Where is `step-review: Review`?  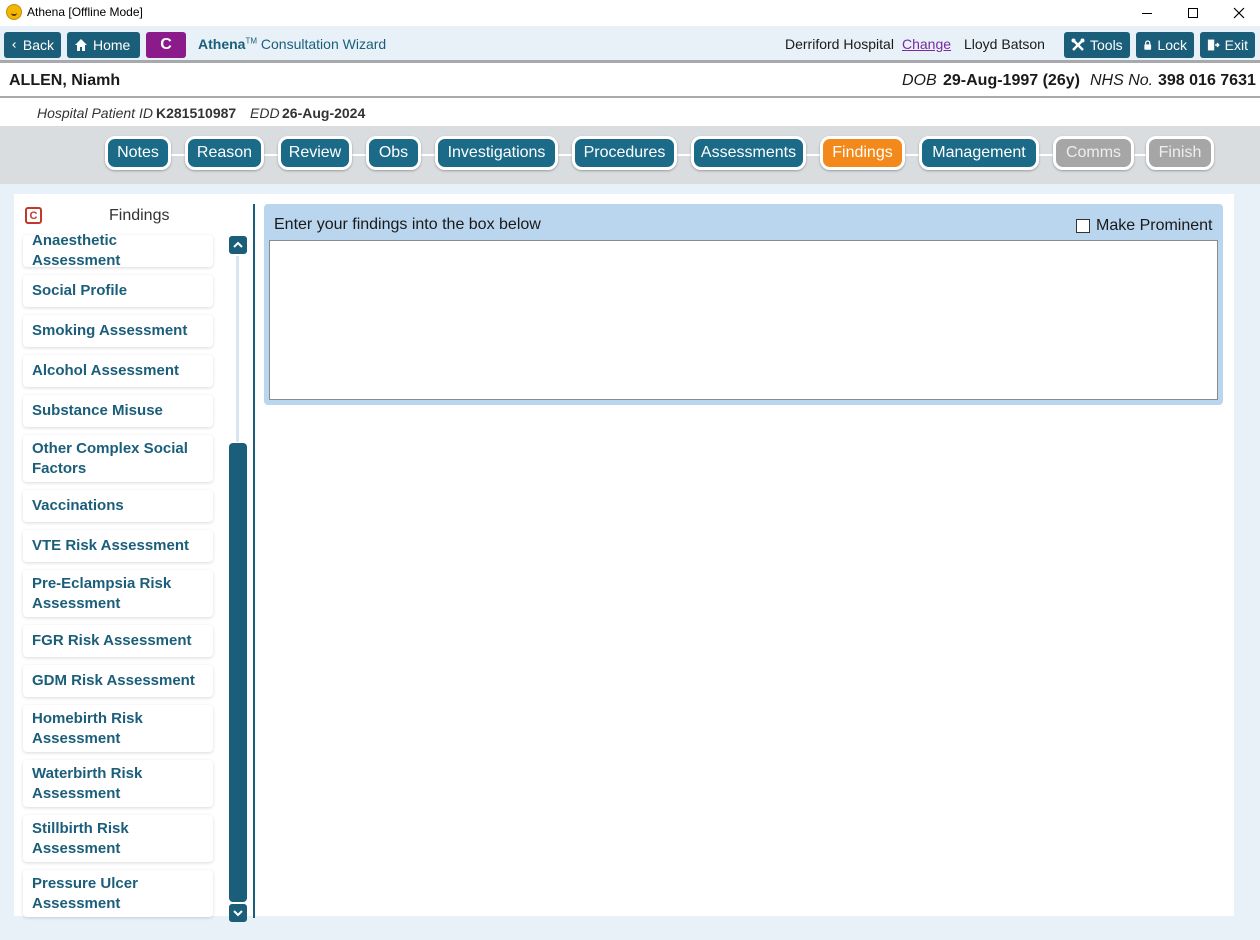 step-review: Review is located at coordinates (315, 153).